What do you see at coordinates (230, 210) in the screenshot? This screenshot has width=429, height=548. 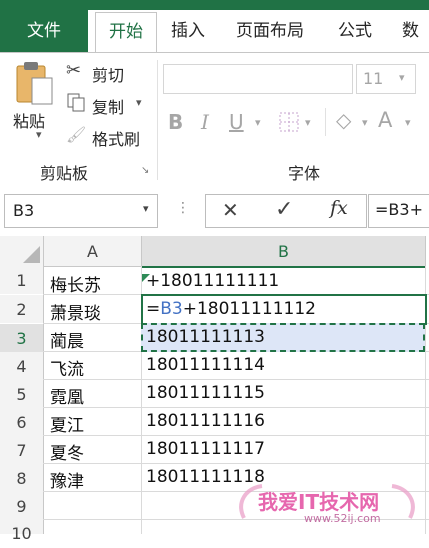 I see `cancel-button: ✕` at bounding box center [230, 210].